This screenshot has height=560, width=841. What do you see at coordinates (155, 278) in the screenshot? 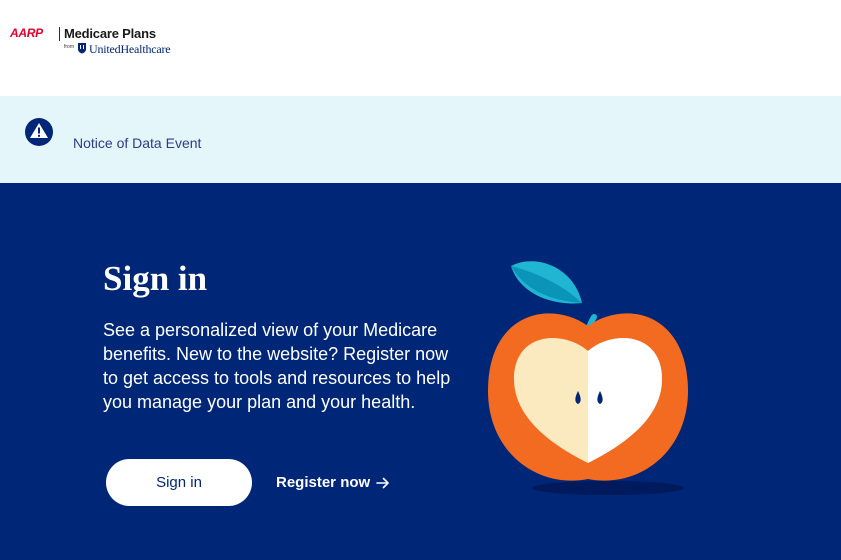
I see `page-title: Sign in` at bounding box center [155, 278].